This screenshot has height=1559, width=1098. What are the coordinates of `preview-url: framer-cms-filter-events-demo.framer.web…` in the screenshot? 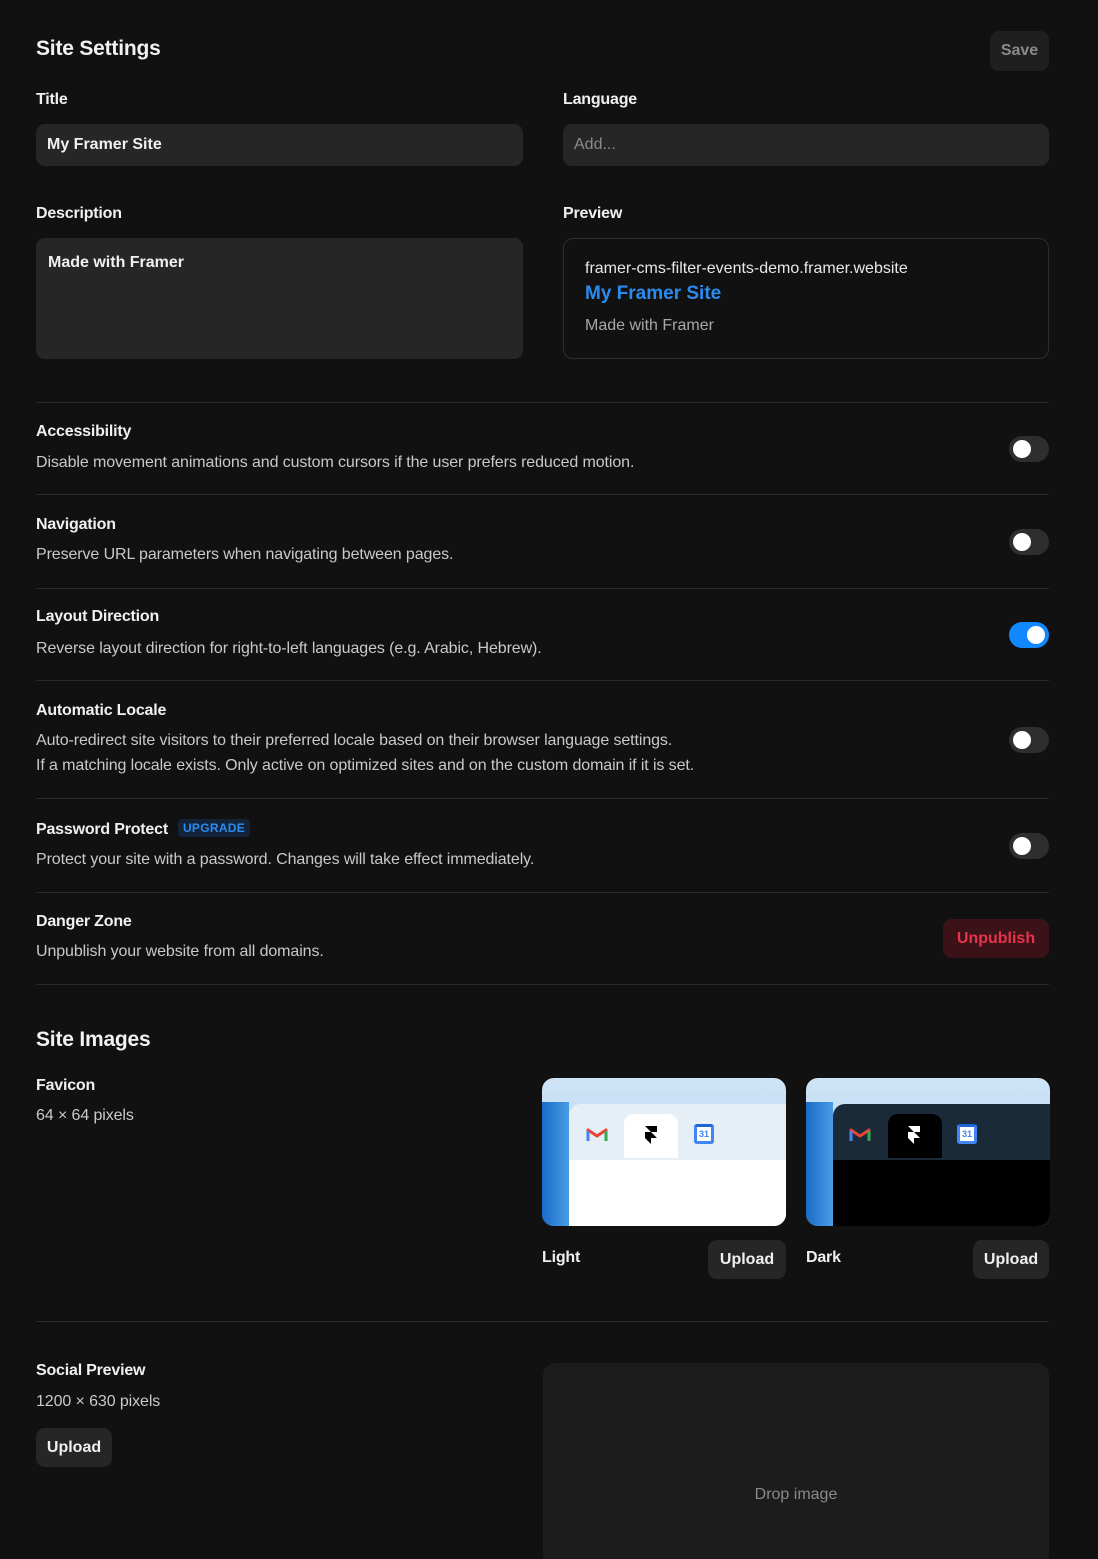 It's located at (746, 268).